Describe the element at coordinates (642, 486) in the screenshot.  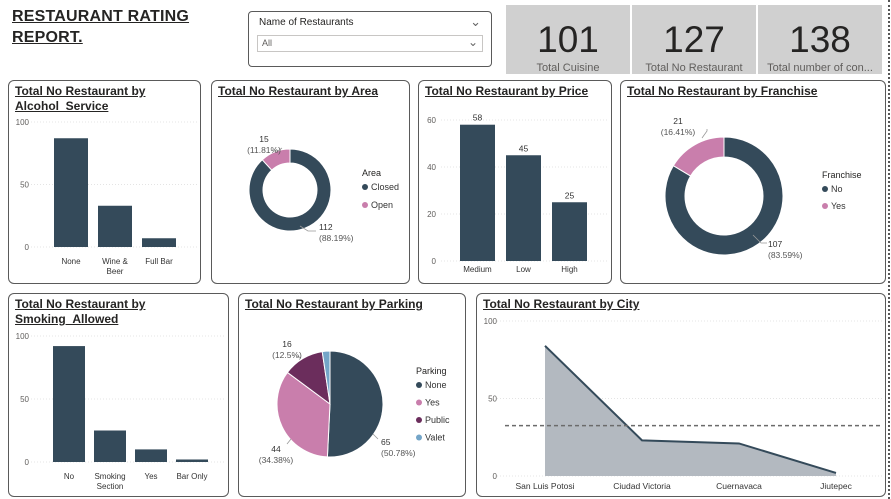
I see `x-tick-label: Ciudad Victoria` at that location.